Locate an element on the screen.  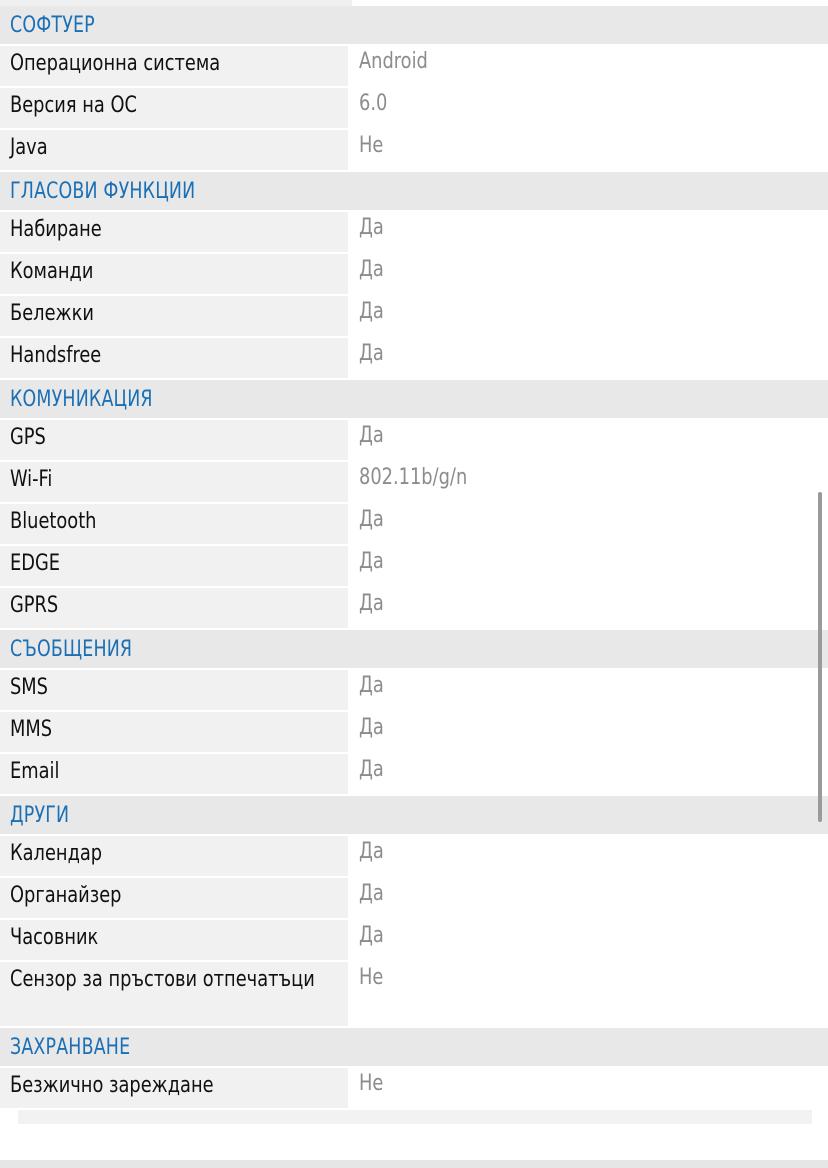
spec-row-edge: EDGE Да is located at coordinates (414, 567).